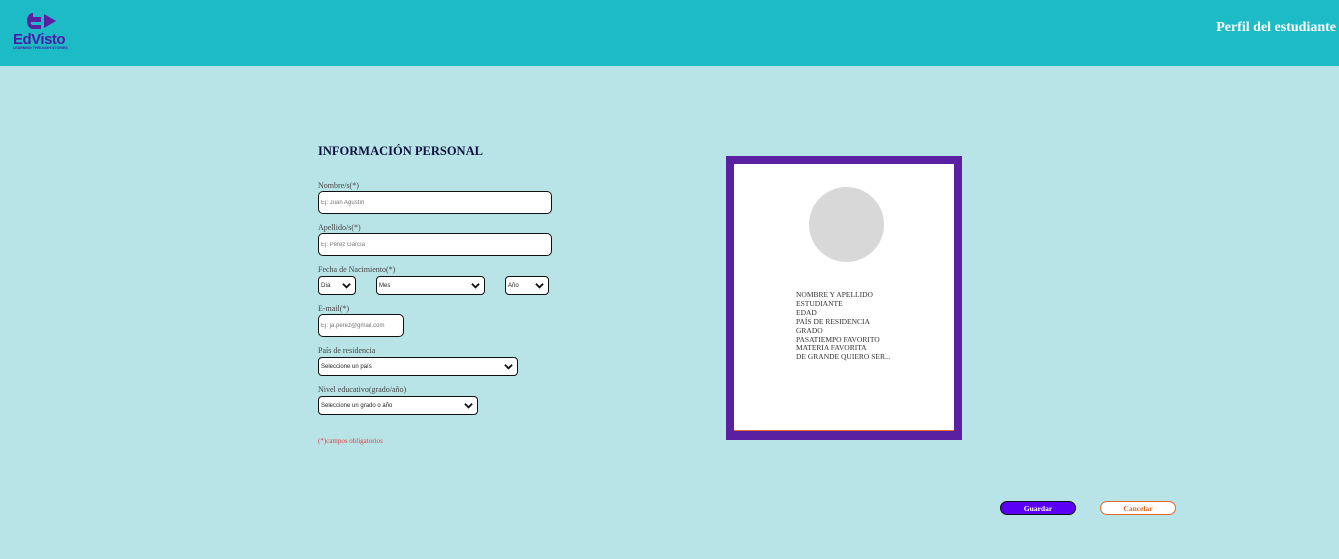 Image resolution: width=1339 pixels, height=559 pixels. Describe the element at coordinates (346, 366) in the screenshot. I see `country-value: Seleccione un país` at that location.